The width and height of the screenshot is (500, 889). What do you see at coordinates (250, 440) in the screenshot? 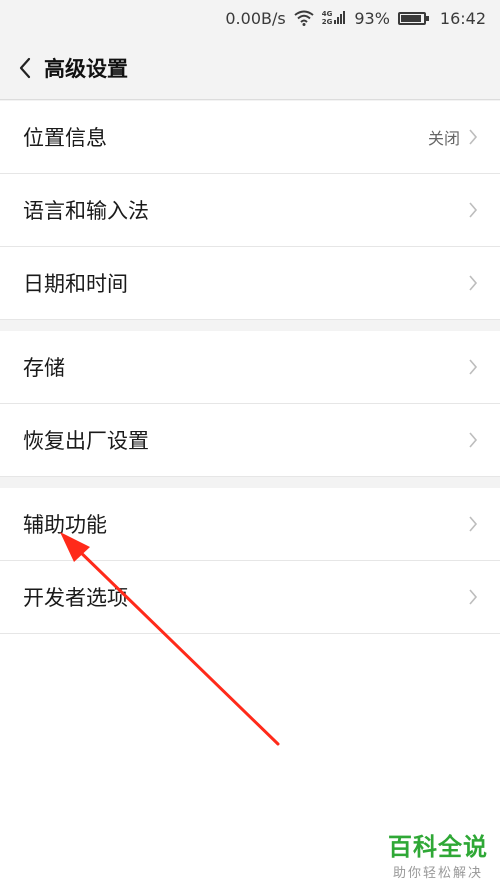
I see `settings-item-factory-reset: 恢复出厂设置` at bounding box center [250, 440].